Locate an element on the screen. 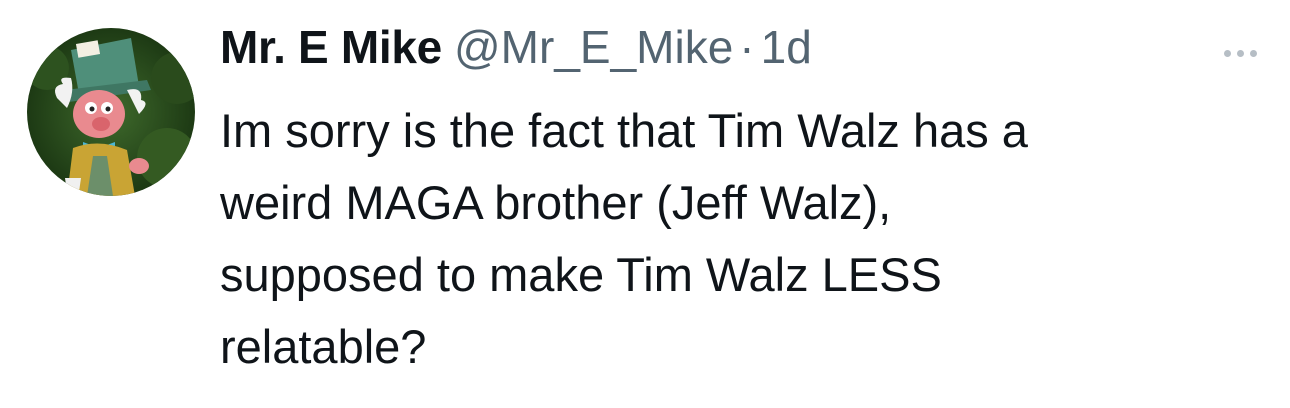  author-display-name: Mr. E Mike is located at coordinates (331, 47).